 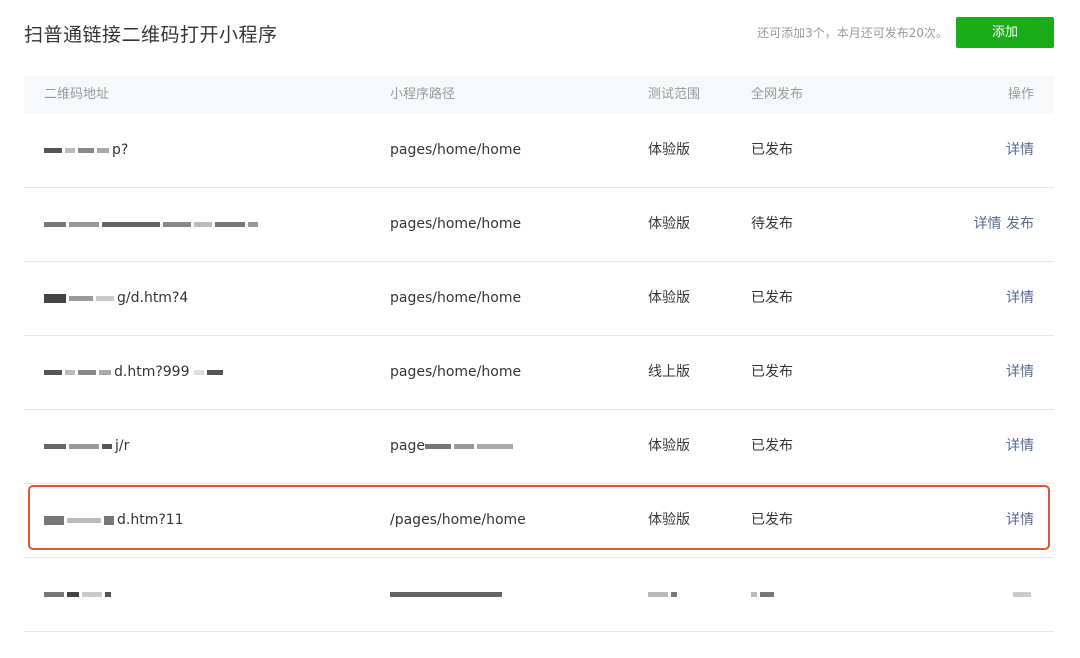 I want to click on column-header-actions: 操作, so click(x=1020, y=94).